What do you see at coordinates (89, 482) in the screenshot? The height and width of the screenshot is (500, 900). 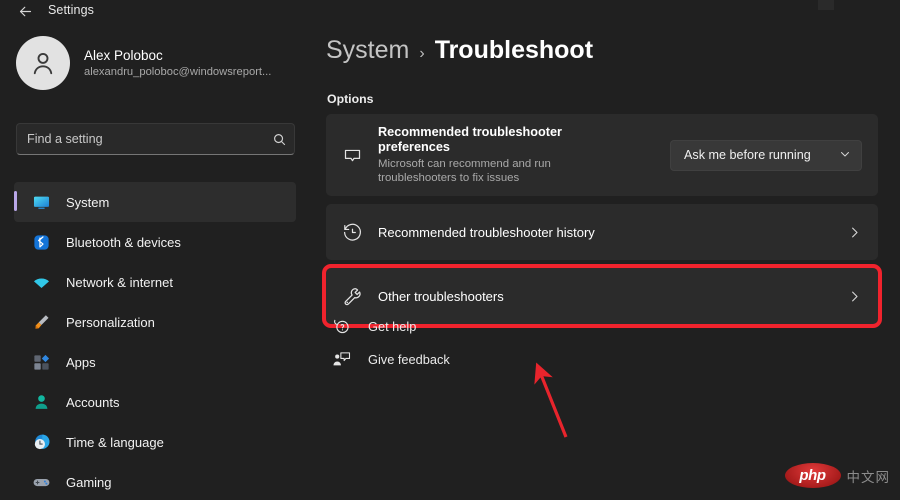 I see `sidebar-item-label: Gaming` at bounding box center [89, 482].